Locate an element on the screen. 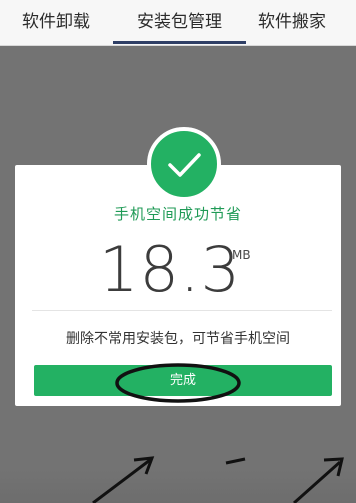 The height and width of the screenshot is (503, 356). tab-app-move: 软件搬家 is located at coordinates (307, 22).